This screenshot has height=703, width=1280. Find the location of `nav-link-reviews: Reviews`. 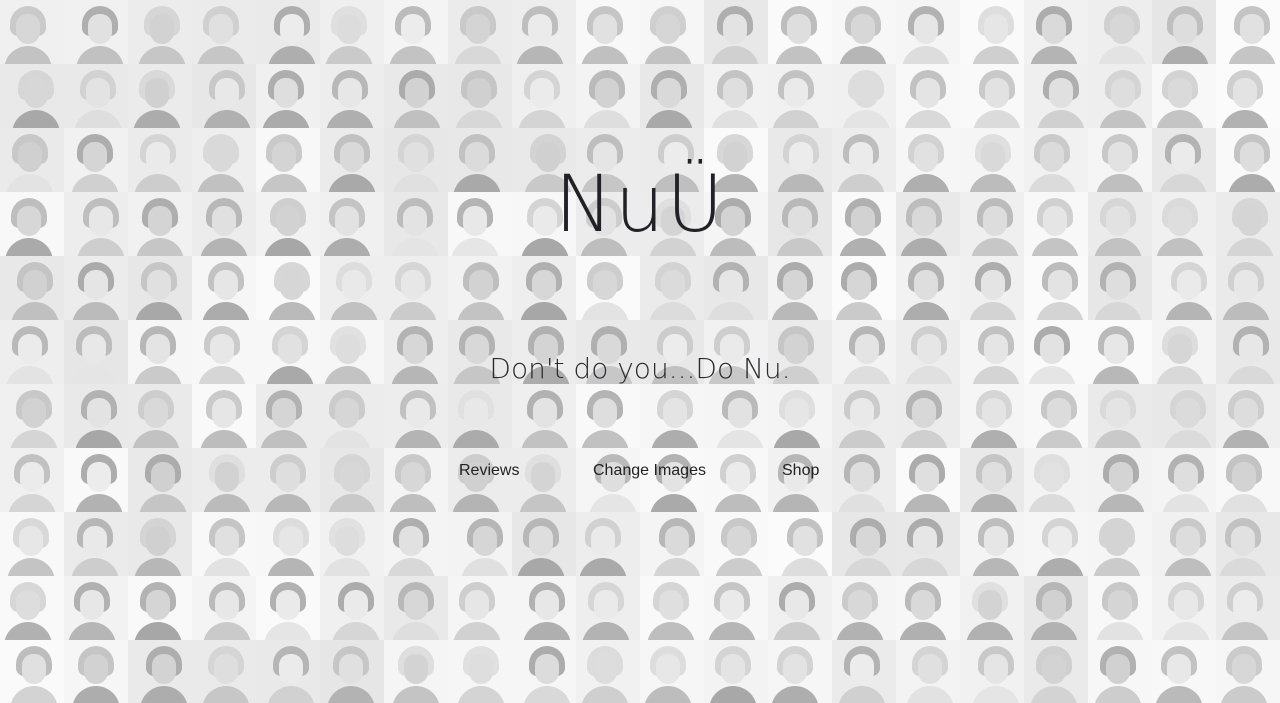

nav-link-reviews: Reviews is located at coordinates (489, 471).